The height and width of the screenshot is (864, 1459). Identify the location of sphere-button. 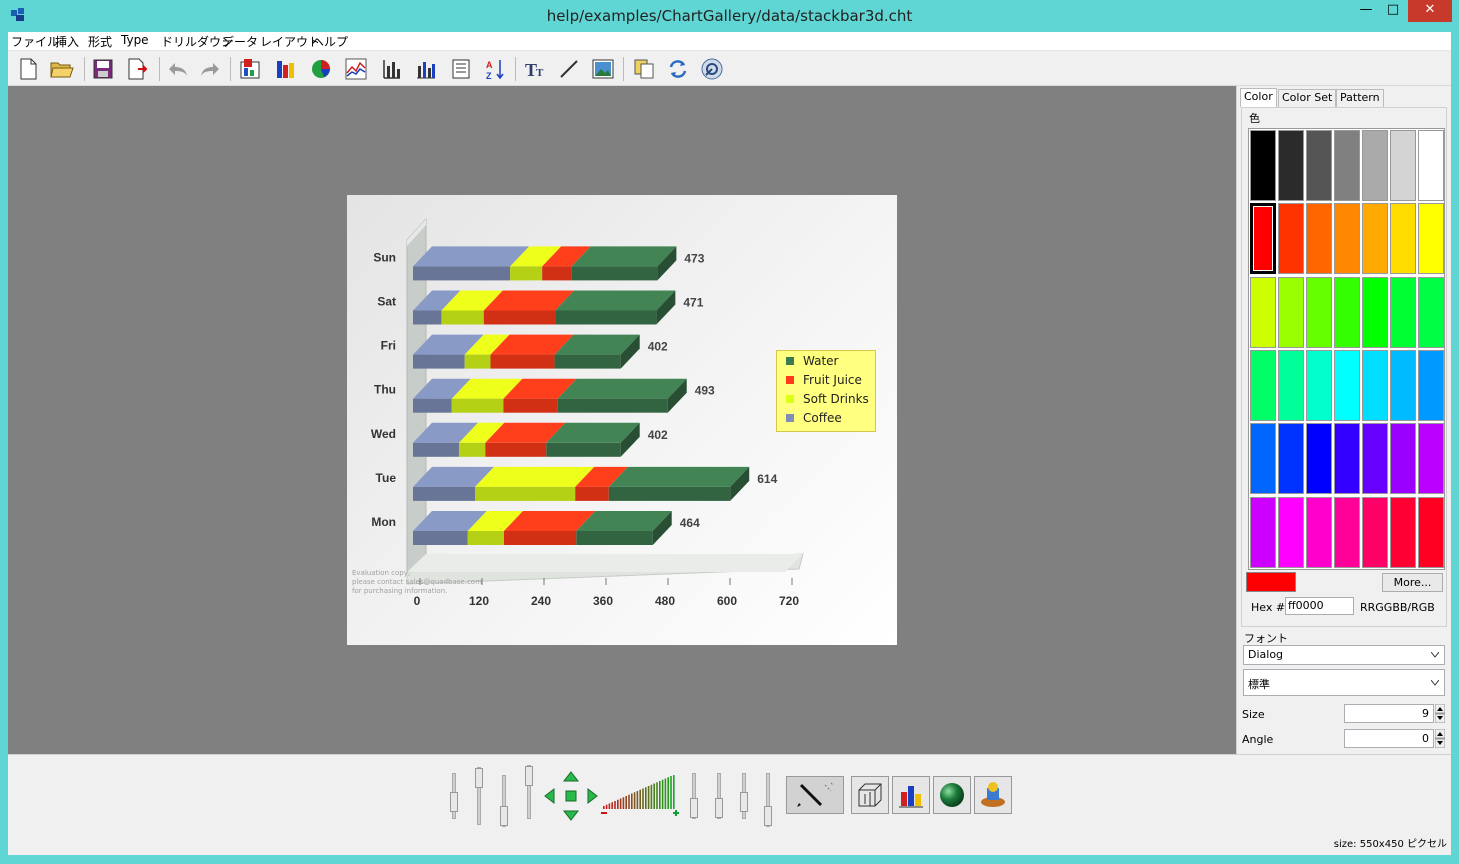
(952, 795).